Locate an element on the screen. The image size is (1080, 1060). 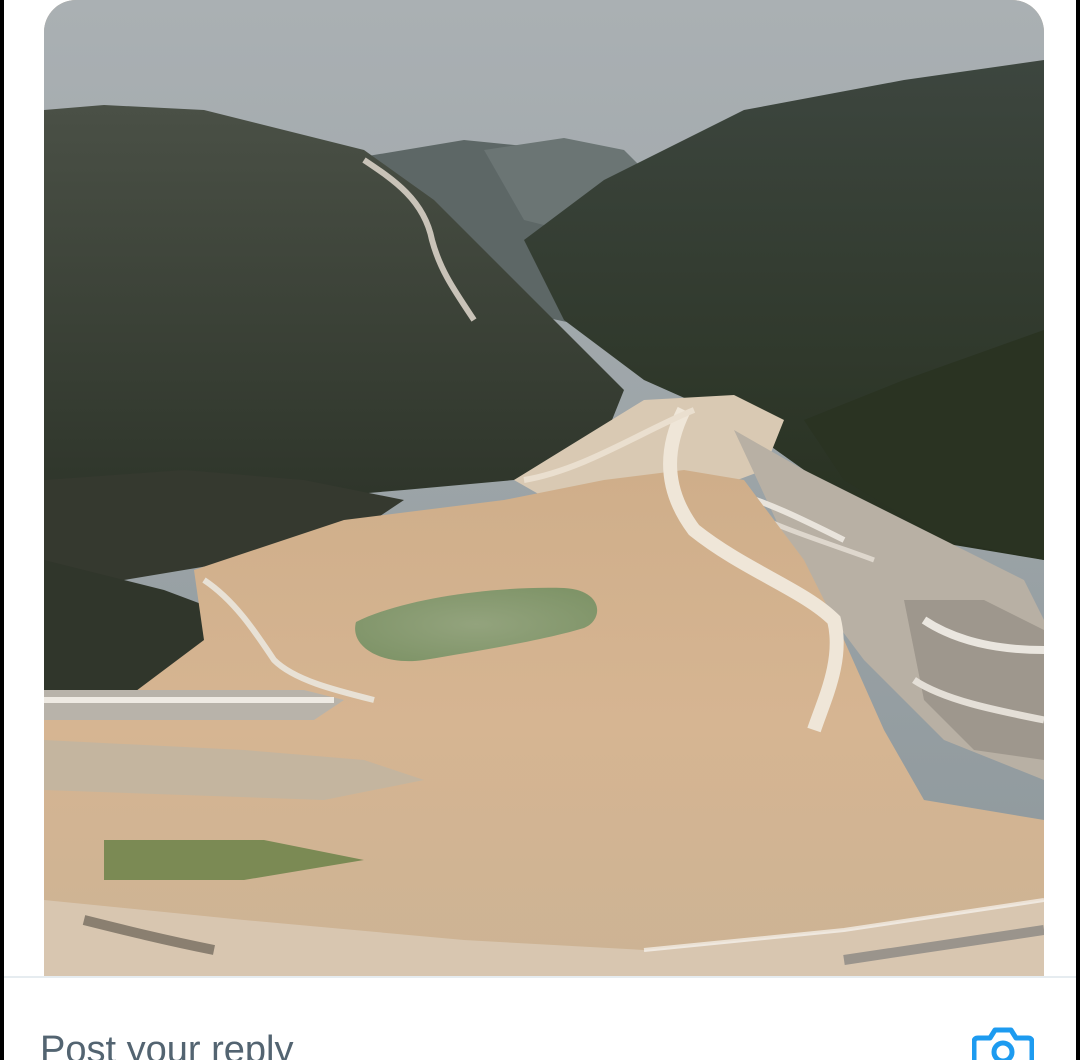
camera-button is located at coordinates (1003, 1042).